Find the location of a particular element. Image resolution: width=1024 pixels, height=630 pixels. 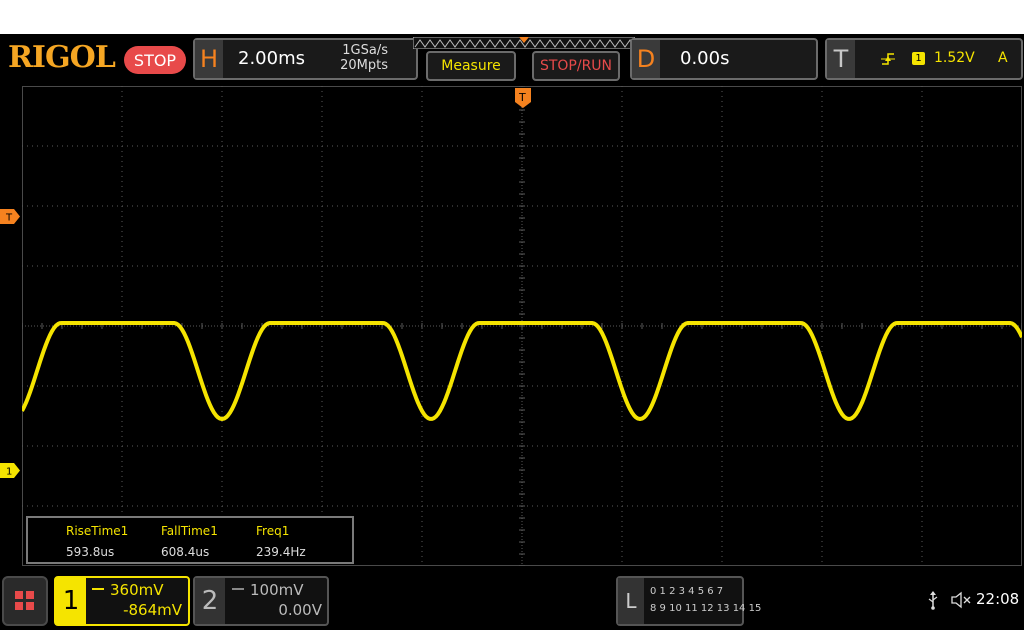

delay-value: 0.00s is located at coordinates (705, 58).